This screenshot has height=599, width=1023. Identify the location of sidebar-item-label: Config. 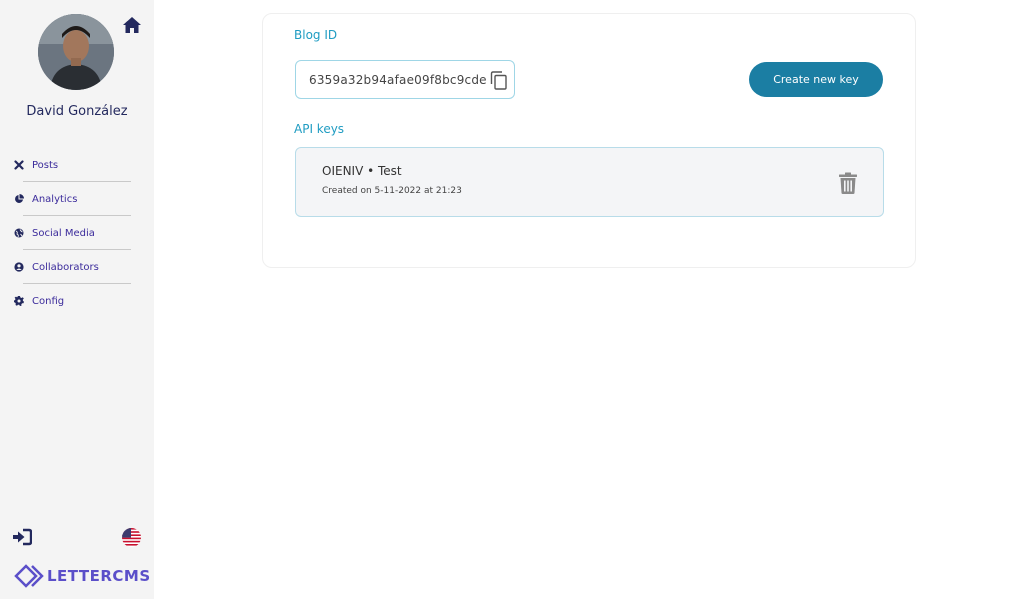
(48, 301).